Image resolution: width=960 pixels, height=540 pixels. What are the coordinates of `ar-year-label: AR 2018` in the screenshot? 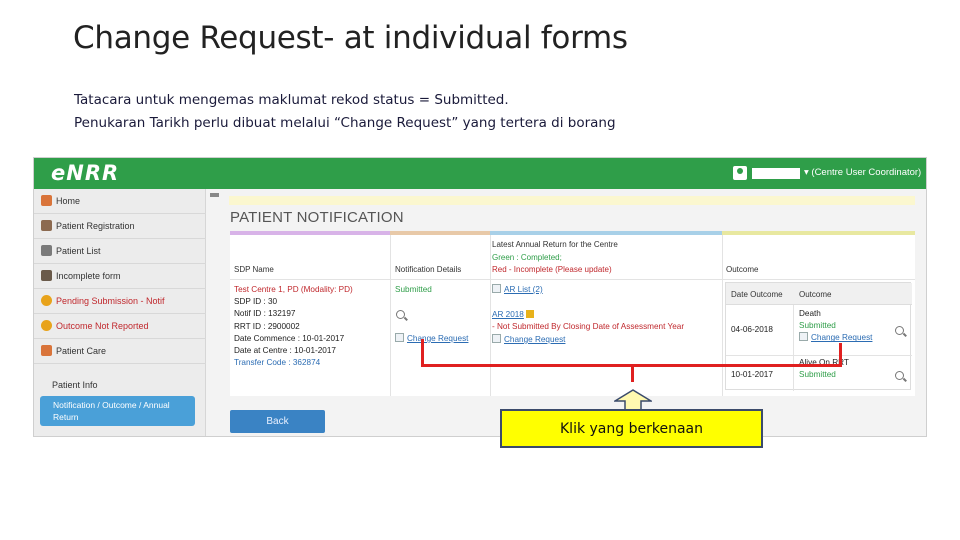 It's located at (508, 314).